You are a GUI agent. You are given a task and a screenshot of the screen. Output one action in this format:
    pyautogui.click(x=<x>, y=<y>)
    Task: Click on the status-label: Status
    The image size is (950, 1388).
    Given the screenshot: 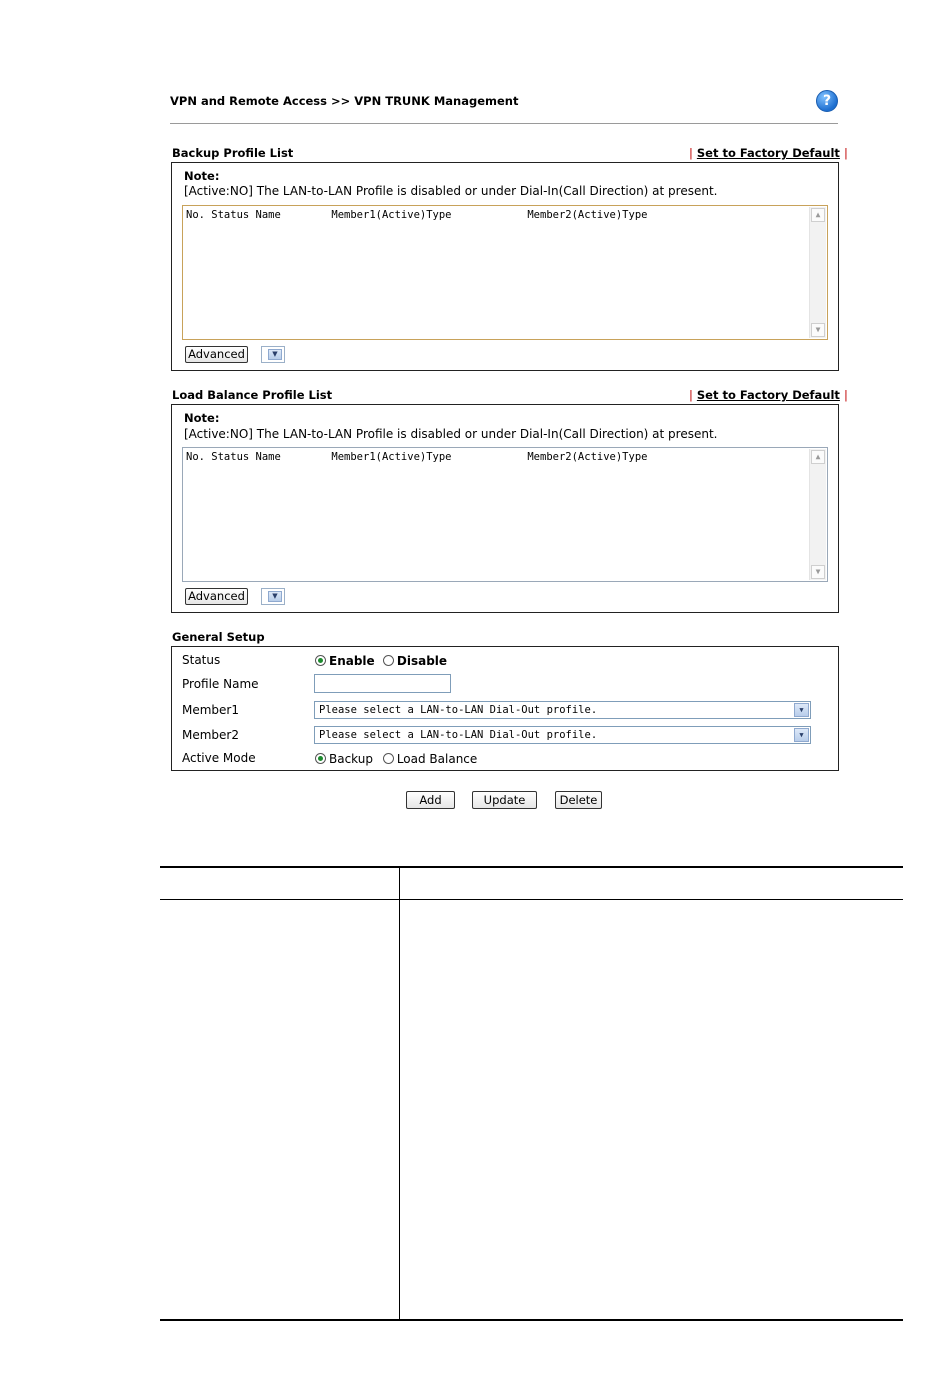 What is the action you would take?
    pyautogui.click(x=201, y=660)
    